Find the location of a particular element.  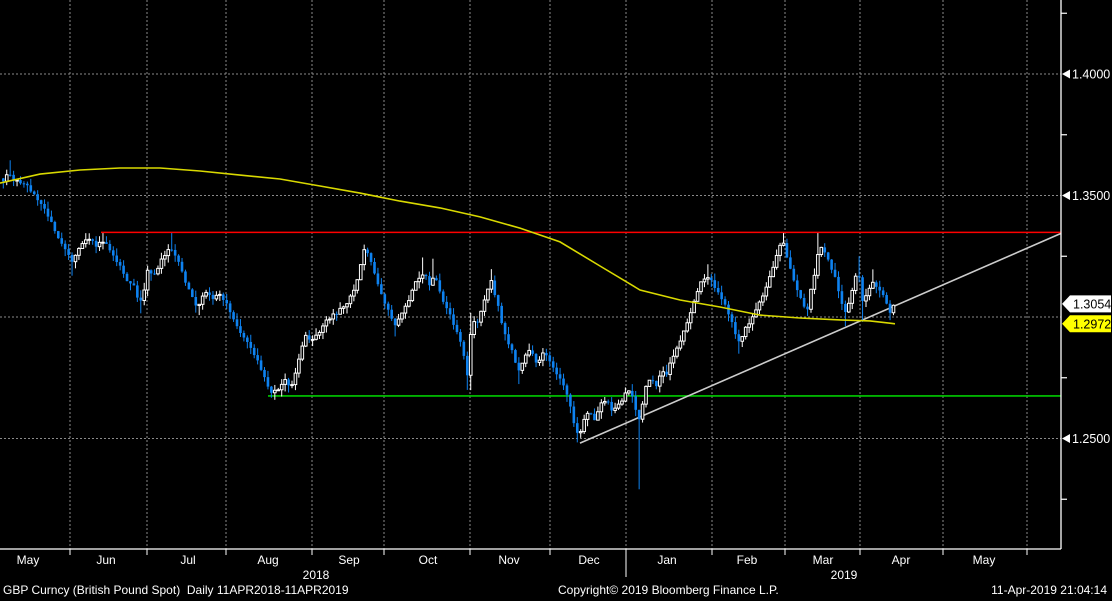

x-axis-month-label: May is located at coordinates (28, 560).